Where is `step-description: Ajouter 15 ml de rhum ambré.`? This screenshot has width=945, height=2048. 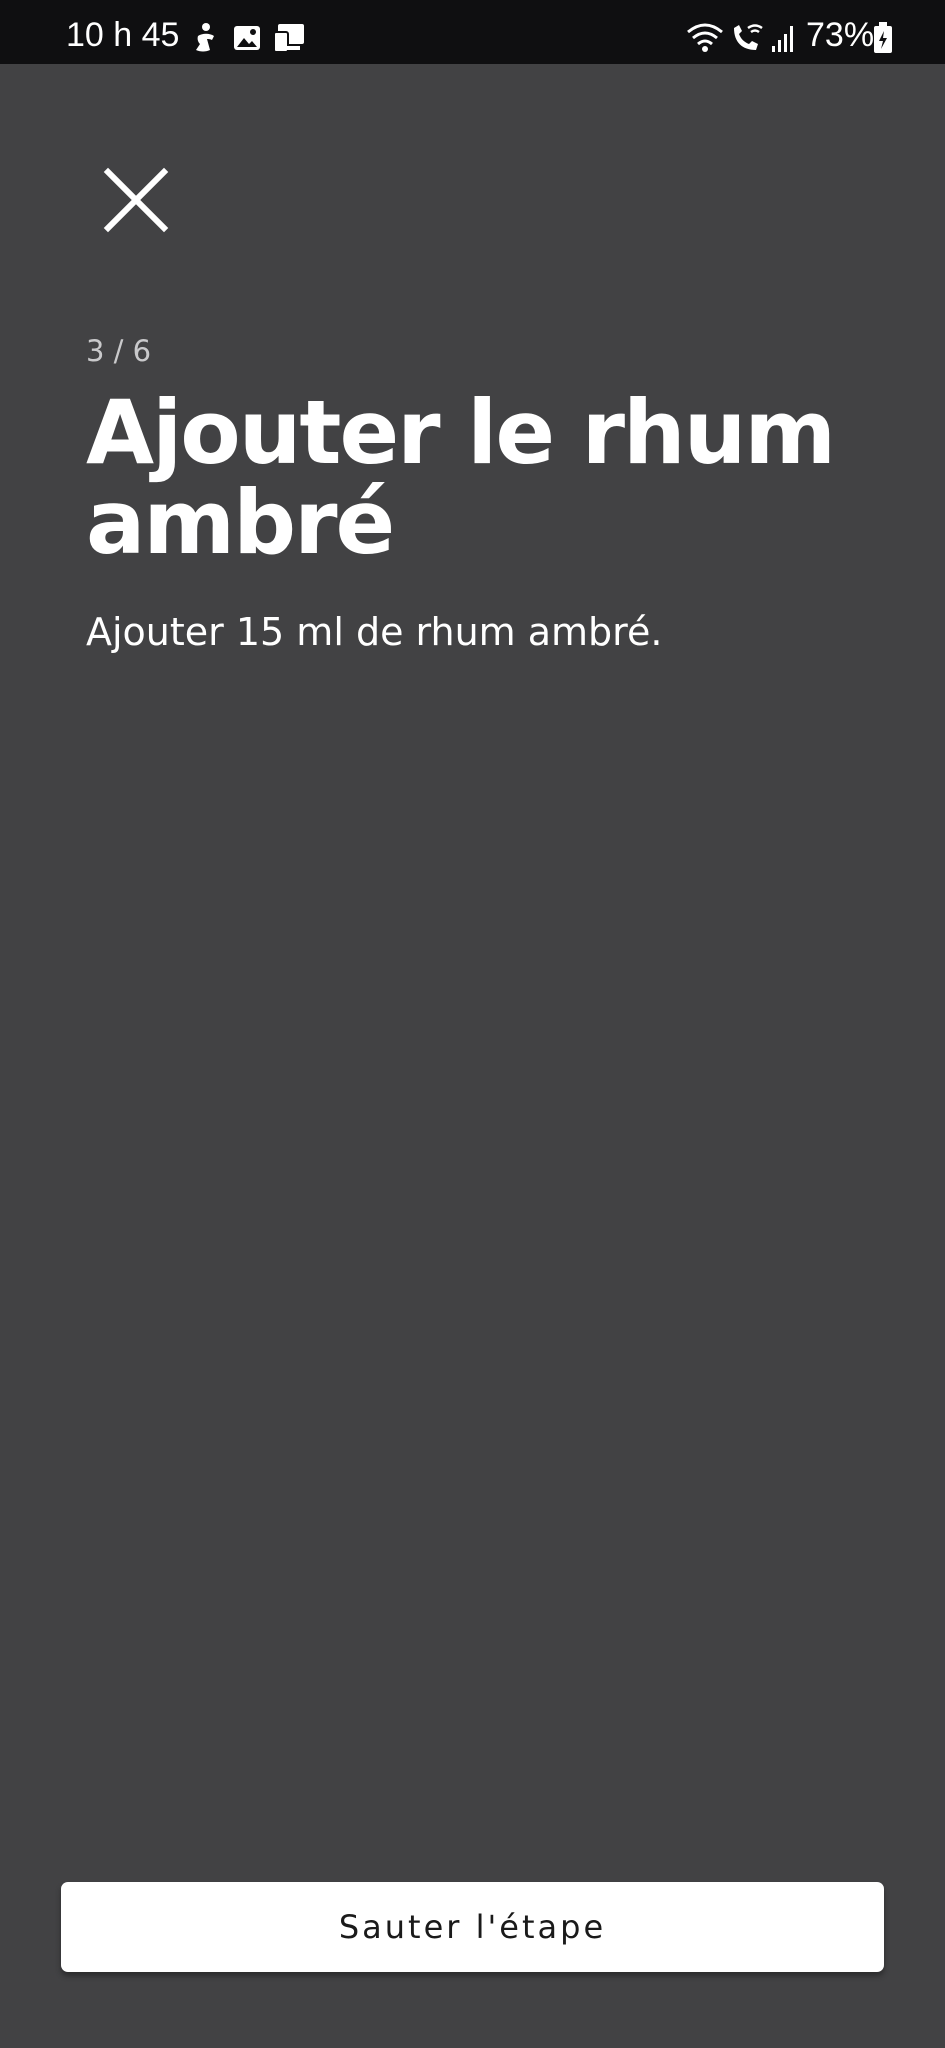
step-description: Ajouter 15 ml de rhum ambré. is located at coordinates (374, 632).